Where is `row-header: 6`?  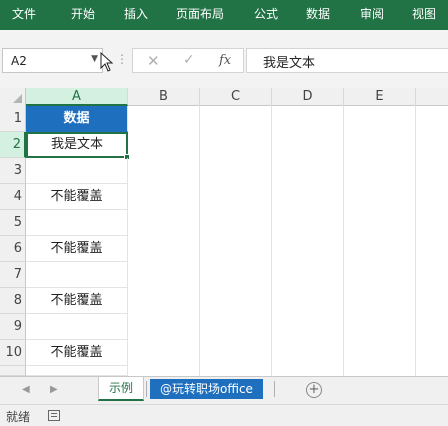
row-header: 6 is located at coordinates (13, 249).